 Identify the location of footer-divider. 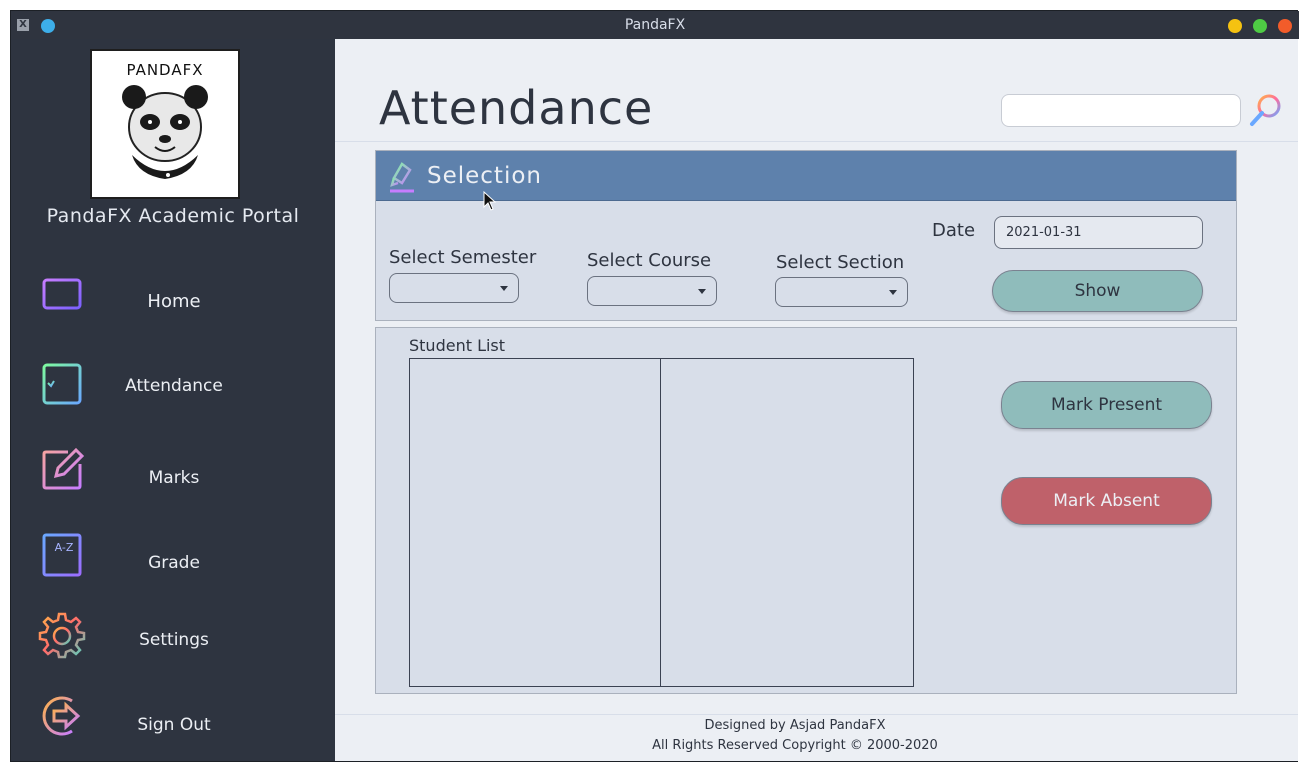
(816, 714).